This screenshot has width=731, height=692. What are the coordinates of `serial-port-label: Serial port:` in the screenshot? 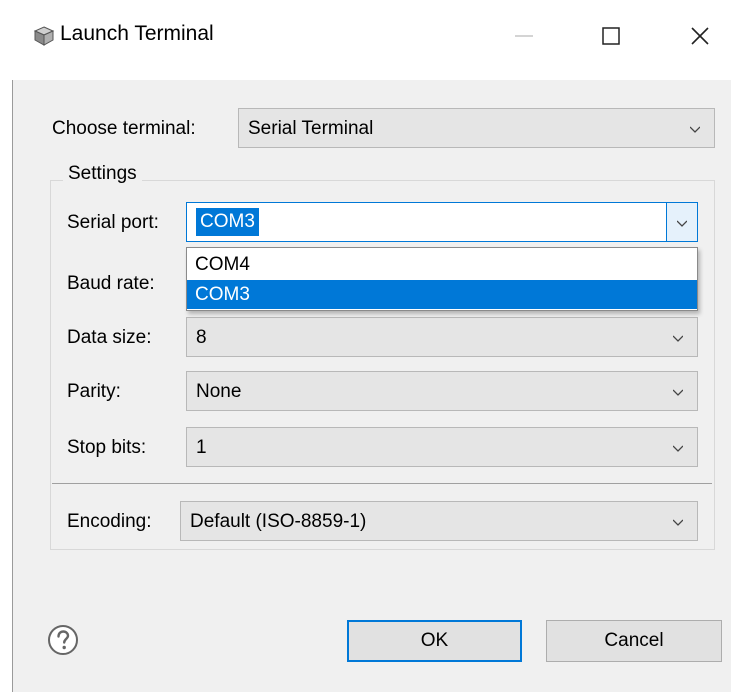 It's located at (113, 222).